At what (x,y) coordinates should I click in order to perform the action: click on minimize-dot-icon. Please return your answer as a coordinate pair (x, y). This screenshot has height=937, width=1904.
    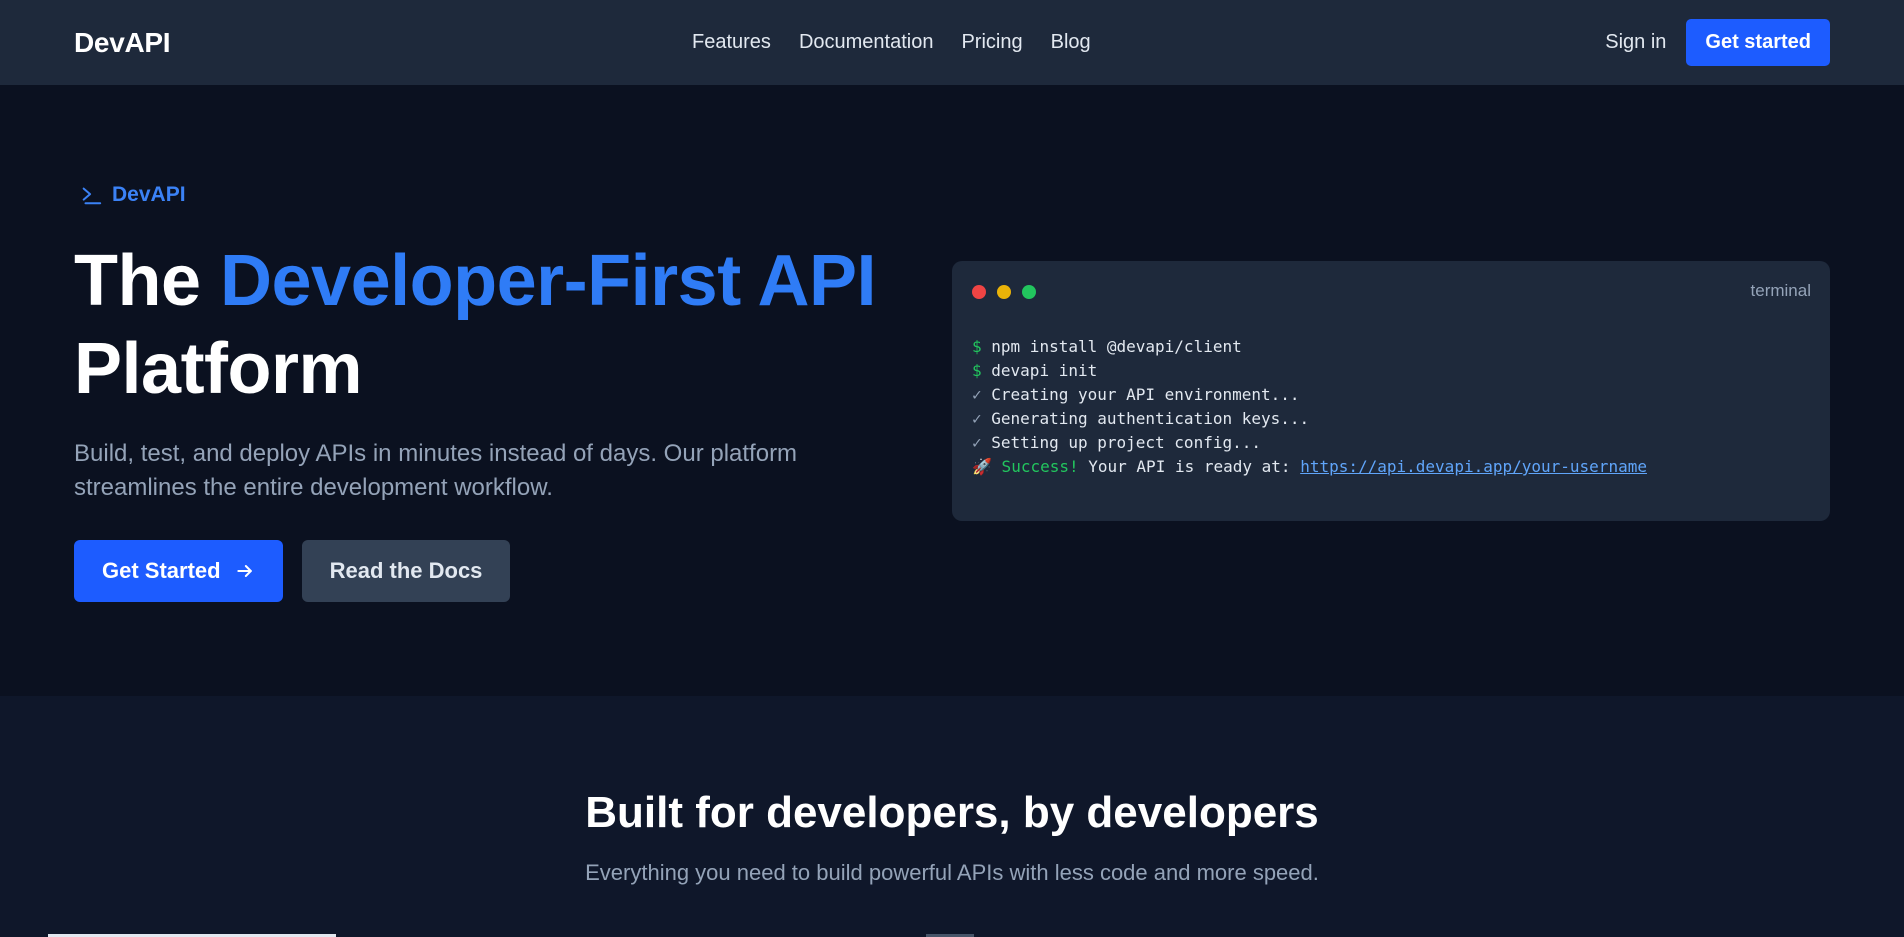
    Looking at the image, I should click on (1004, 292).